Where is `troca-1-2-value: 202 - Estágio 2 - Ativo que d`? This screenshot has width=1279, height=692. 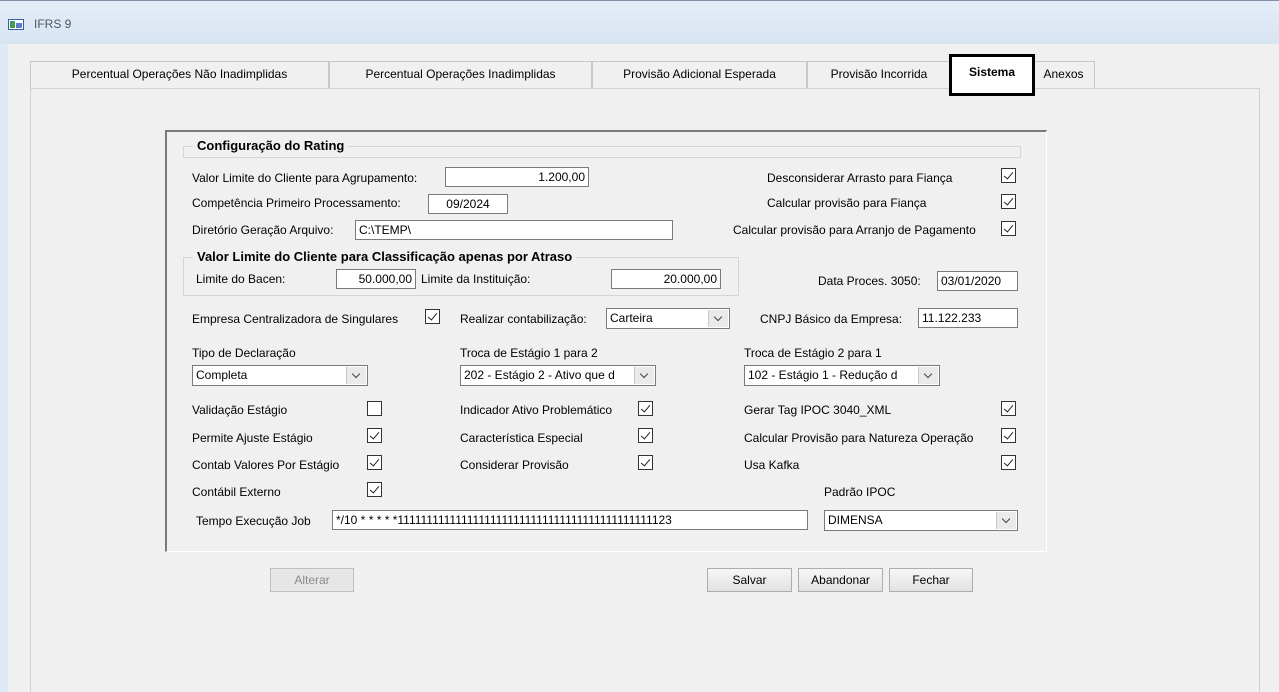 troca-1-2-value: 202 - Estágio 2 - Ativo que d is located at coordinates (539, 375).